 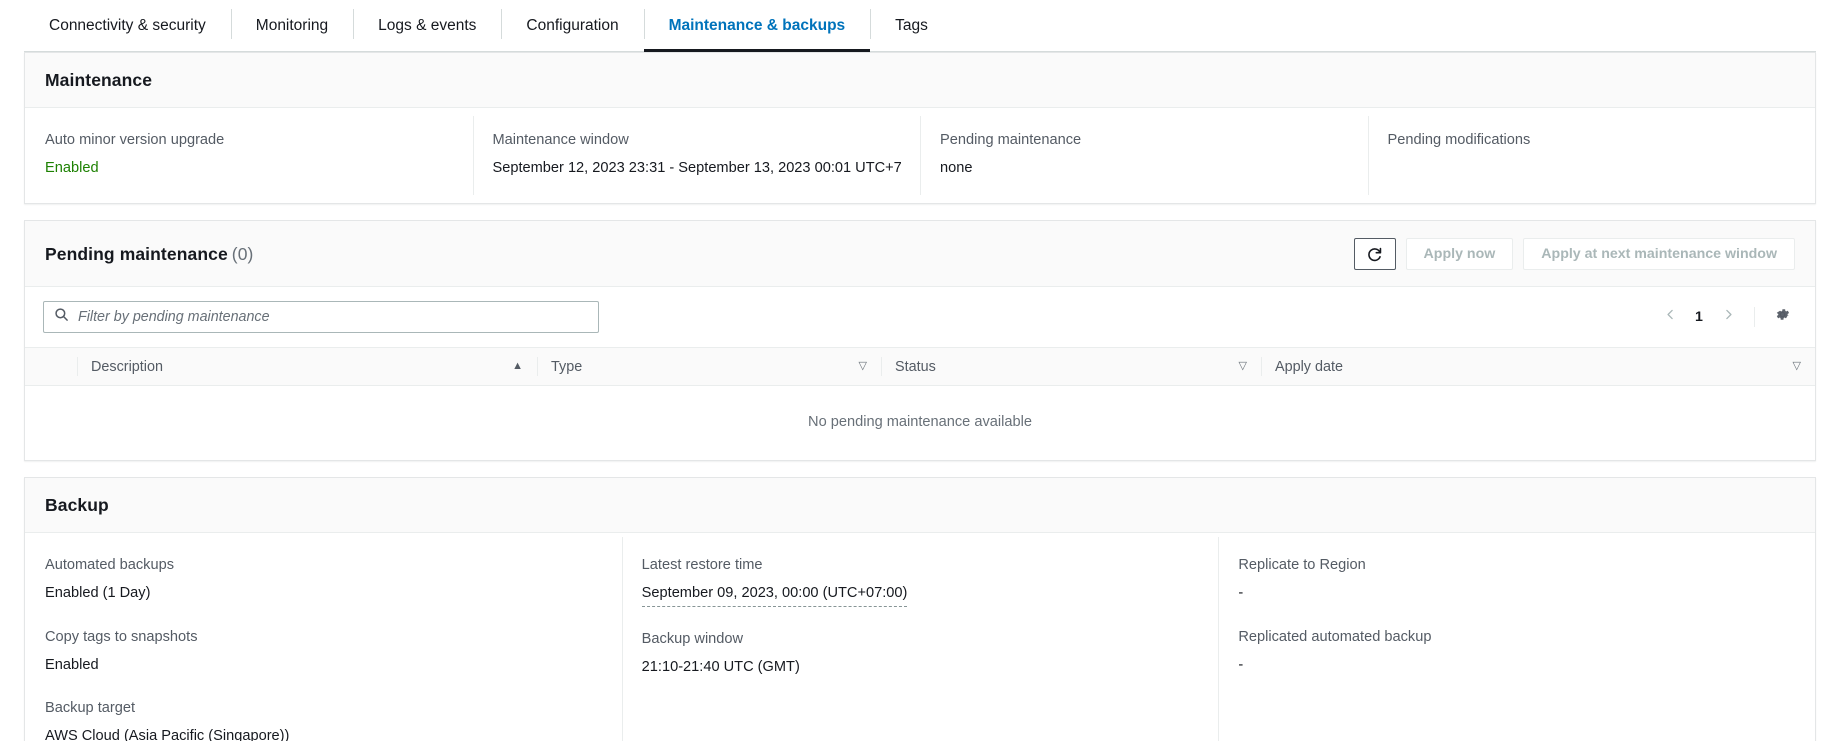 I want to click on field-value: AWS Cloud (Asia Pacific (Singapore)), so click(x=167, y=734).